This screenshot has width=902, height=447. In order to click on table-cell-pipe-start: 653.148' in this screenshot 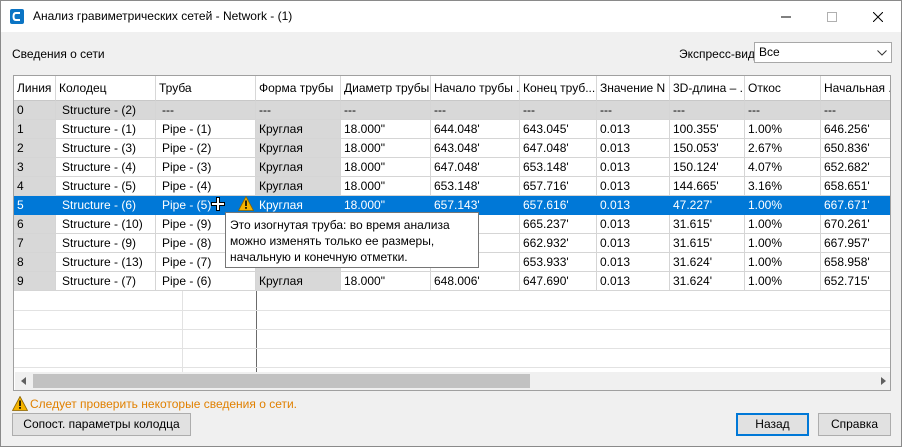, I will do `click(475, 186)`.